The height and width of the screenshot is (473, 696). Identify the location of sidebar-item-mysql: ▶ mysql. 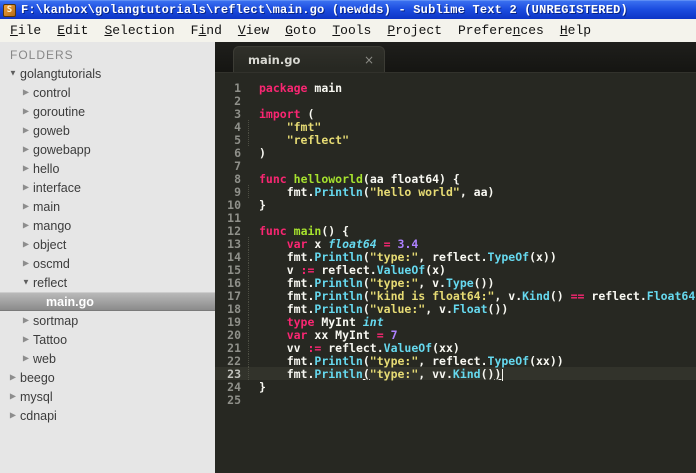
(107, 396).